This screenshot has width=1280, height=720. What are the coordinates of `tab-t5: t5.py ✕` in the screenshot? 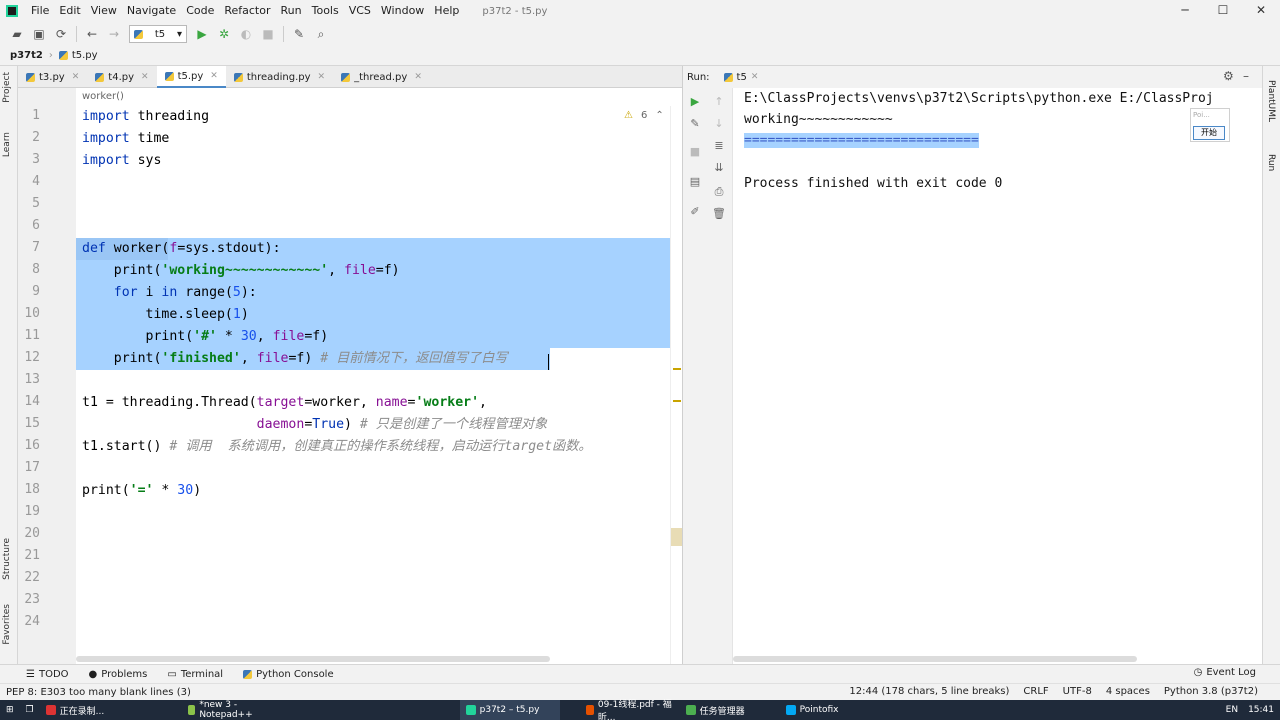 It's located at (191, 77).